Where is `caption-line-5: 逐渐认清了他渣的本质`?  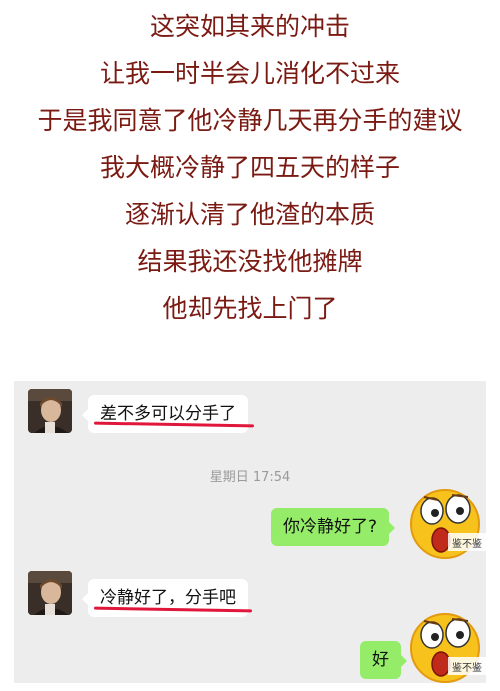
caption-line-5: 逐渐认清了他渣的本质 is located at coordinates (249, 214).